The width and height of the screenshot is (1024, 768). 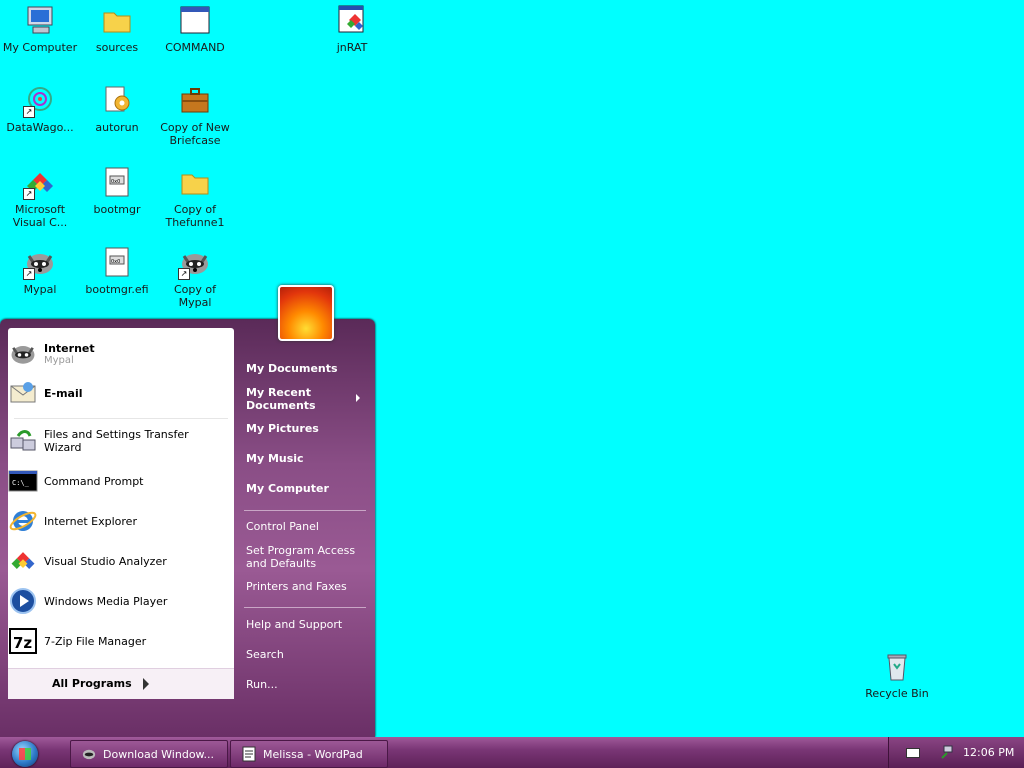 I want to click on pinned-email: E-mail, so click(x=117, y=393).